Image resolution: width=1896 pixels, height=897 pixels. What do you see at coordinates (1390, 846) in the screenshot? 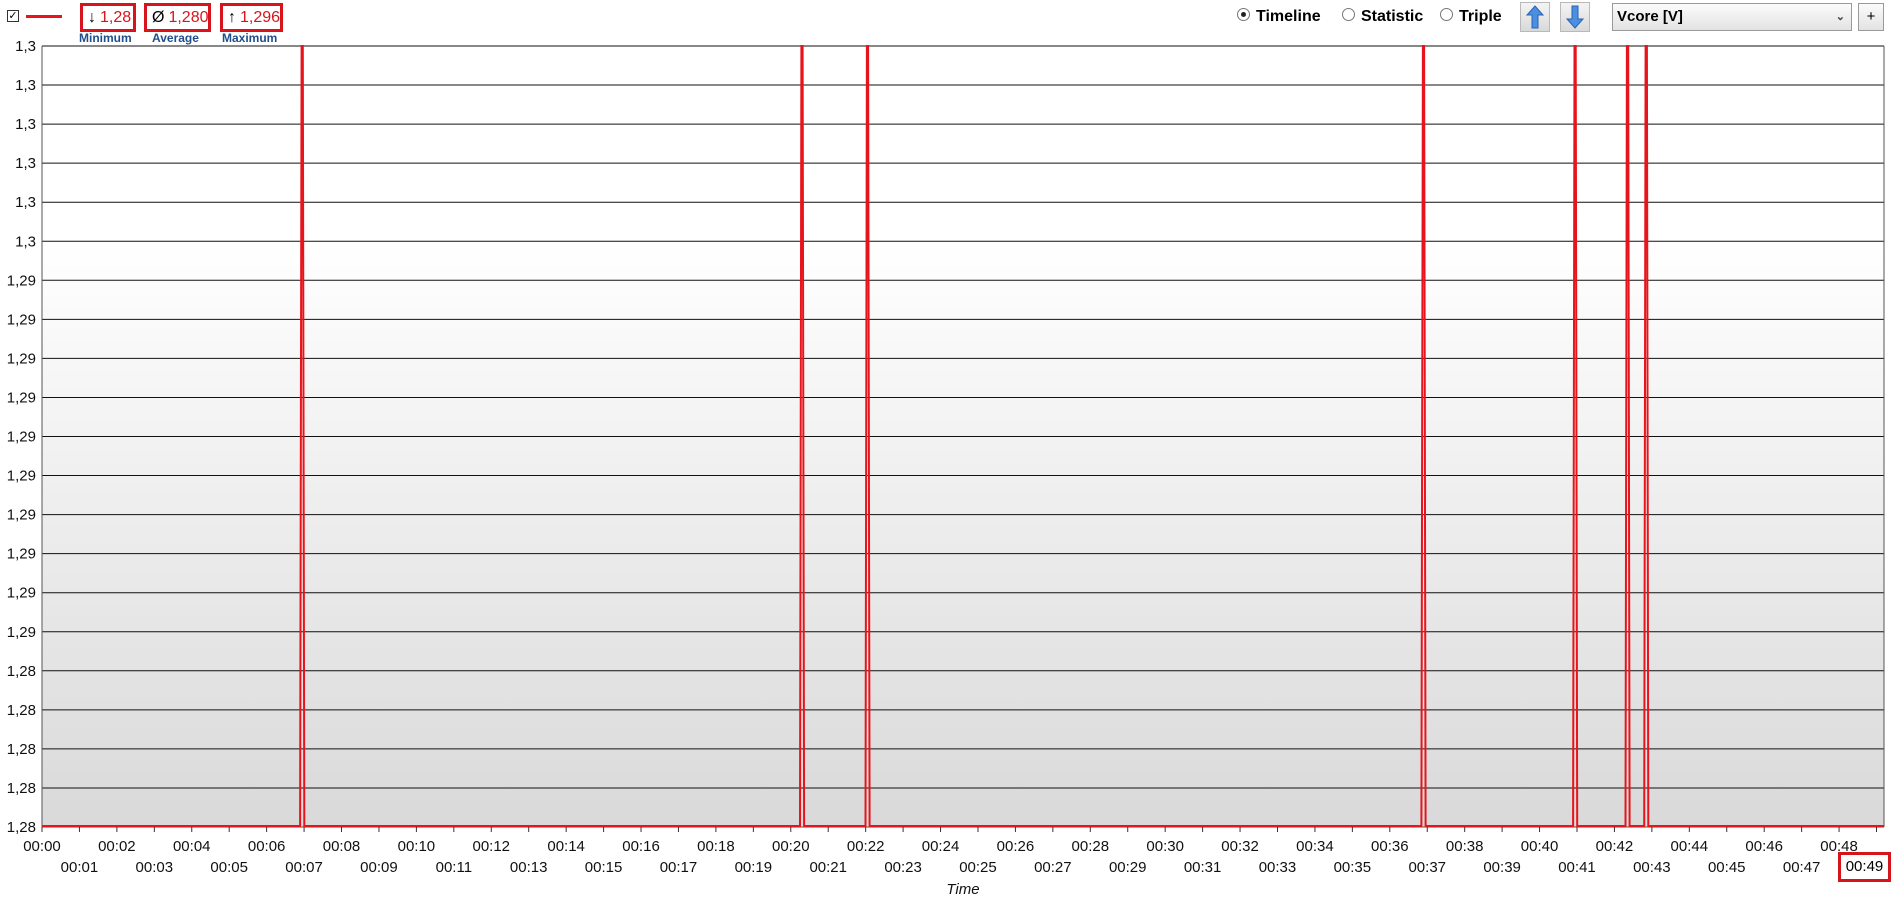
I see `x-tick-label: 00:36` at bounding box center [1390, 846].